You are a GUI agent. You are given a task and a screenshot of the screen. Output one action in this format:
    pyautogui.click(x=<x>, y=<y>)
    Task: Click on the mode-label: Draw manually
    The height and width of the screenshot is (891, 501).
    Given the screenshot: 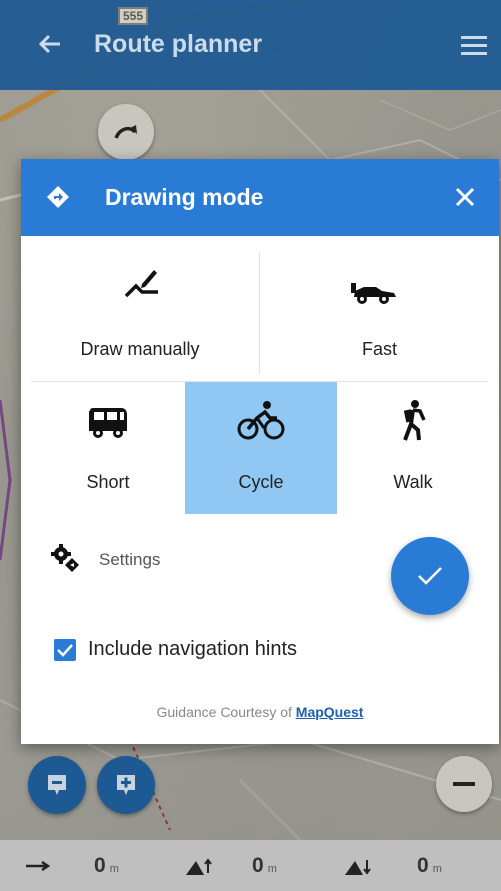 What is the action you would take?
    pyautogui.click(x=140, y=349)
    